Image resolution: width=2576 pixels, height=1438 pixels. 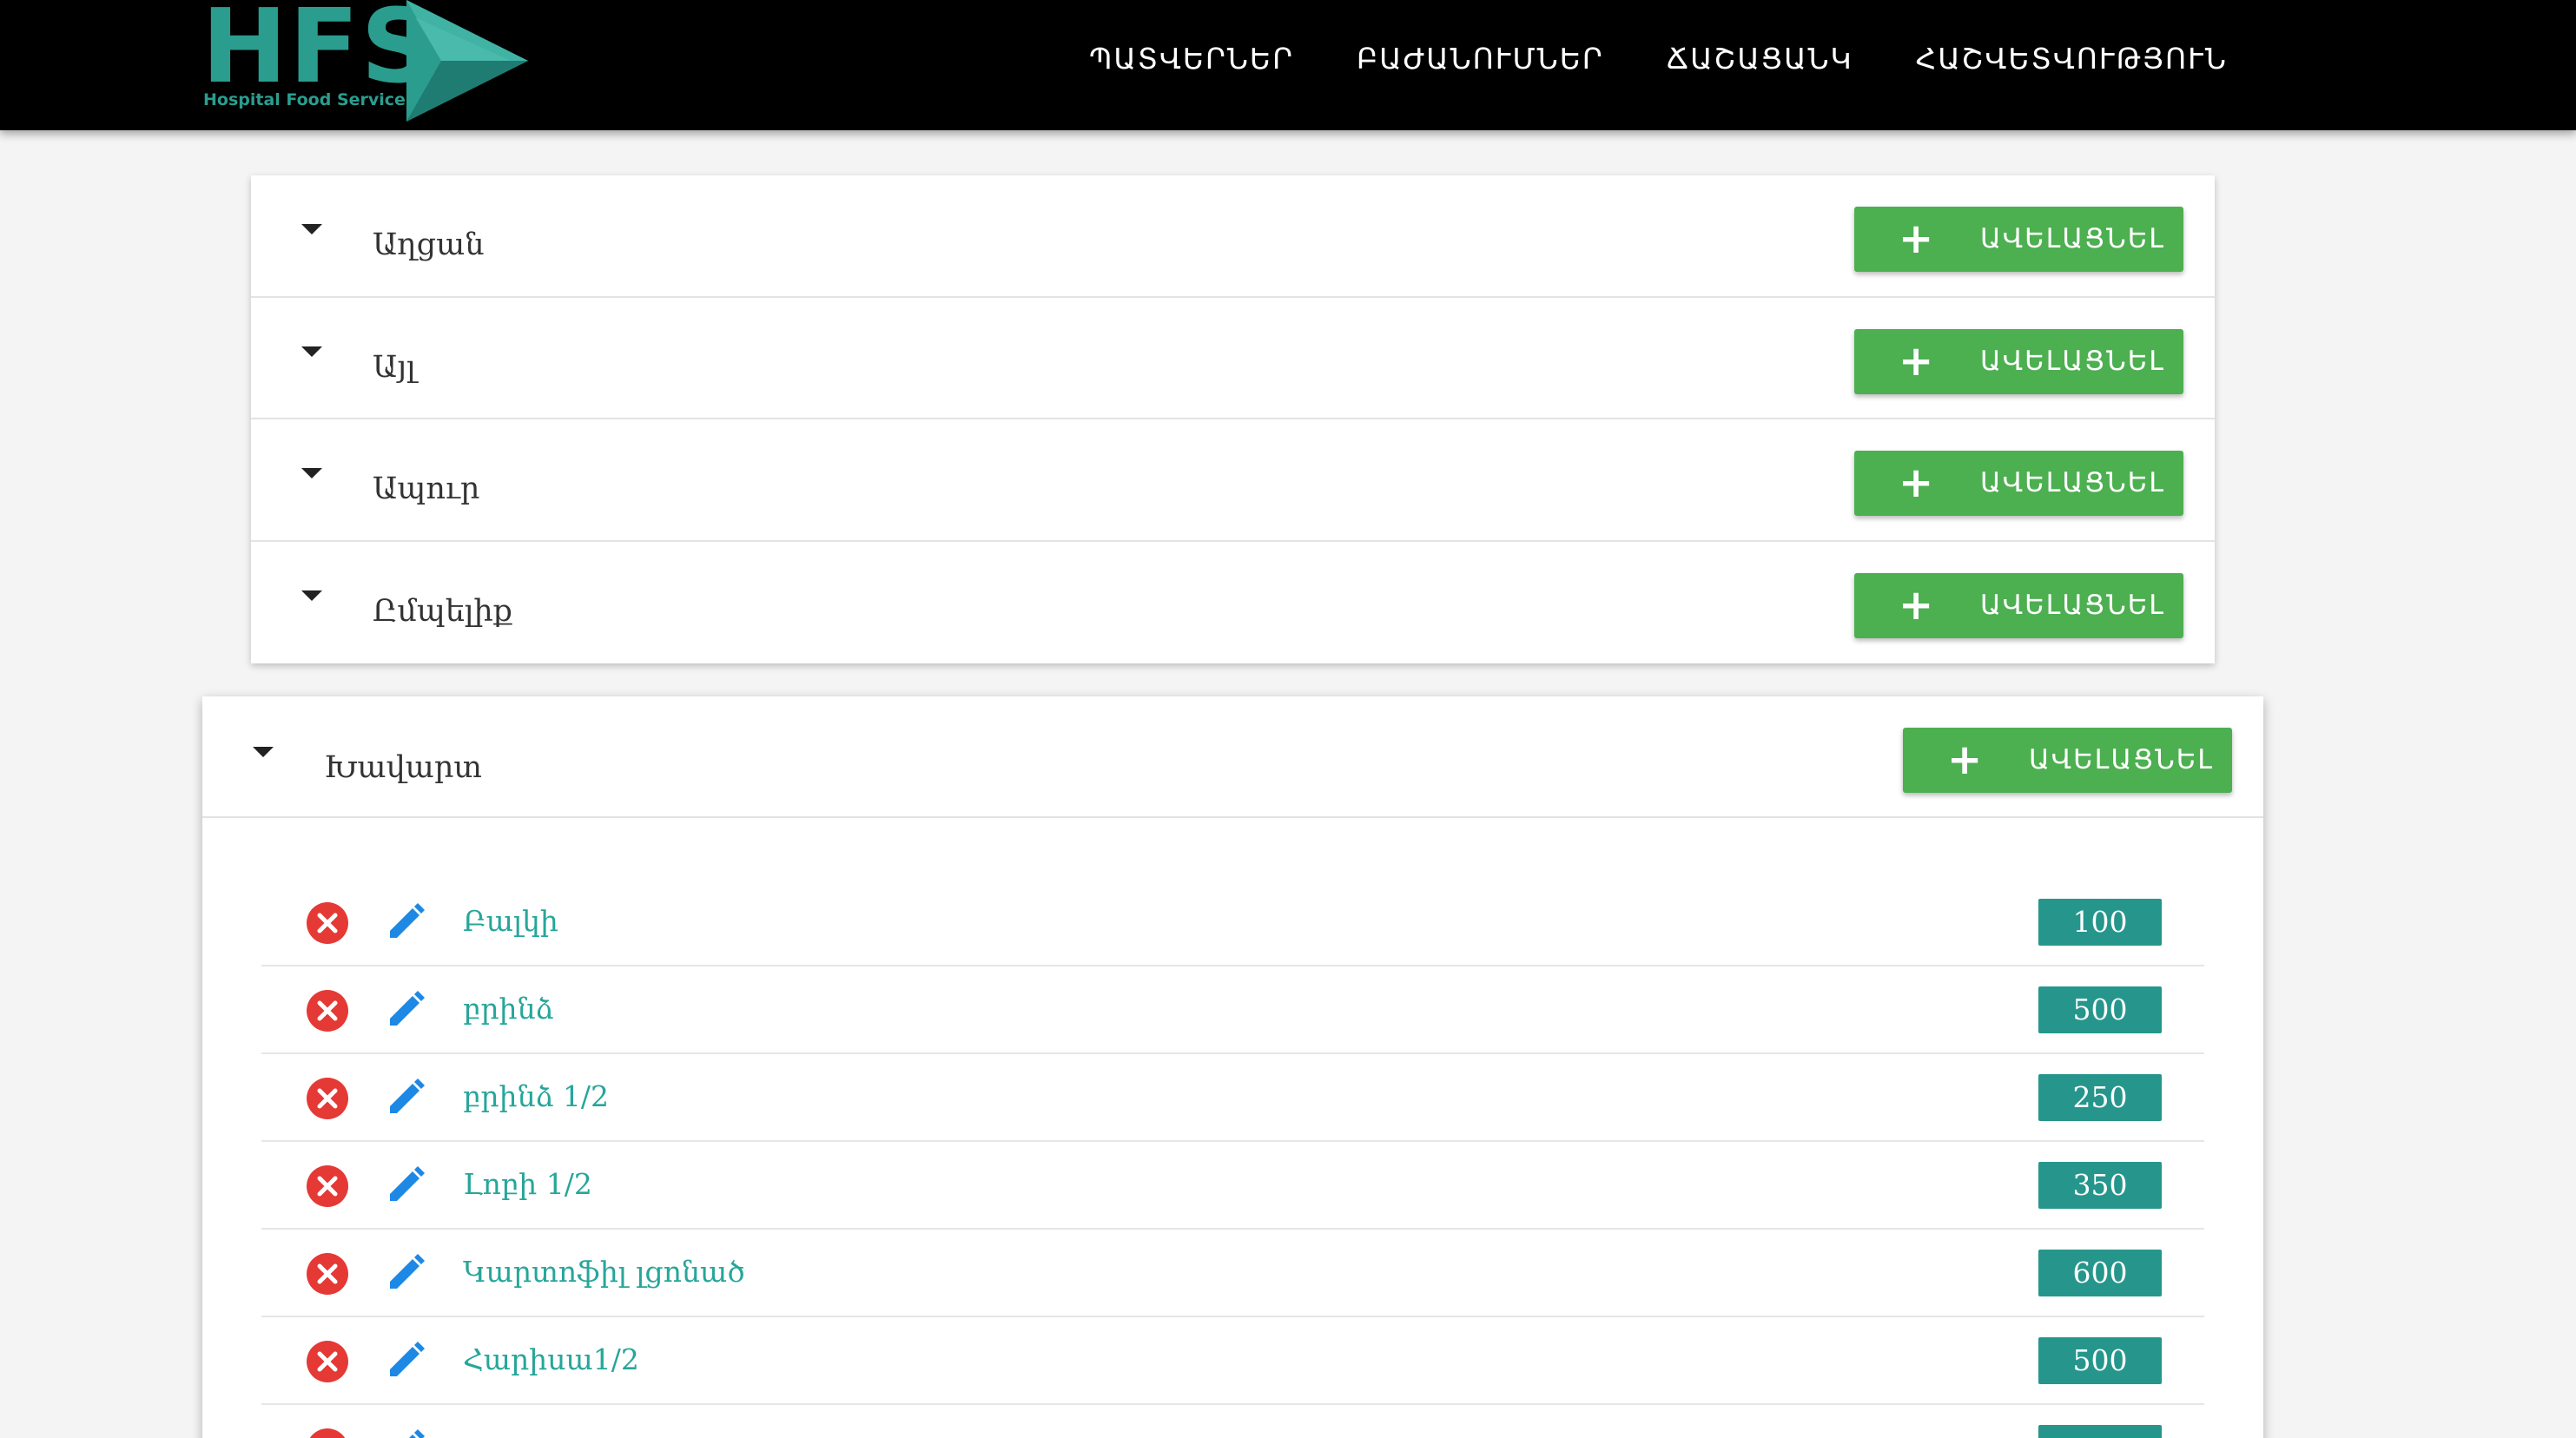 What do you see at coordinates (2072, 59) in the screenshot?
I see `nav-reports: ՀԱՇՎԵՏՎՈՒԹՅՈՒՆ` at bounding box center [2072, 59].